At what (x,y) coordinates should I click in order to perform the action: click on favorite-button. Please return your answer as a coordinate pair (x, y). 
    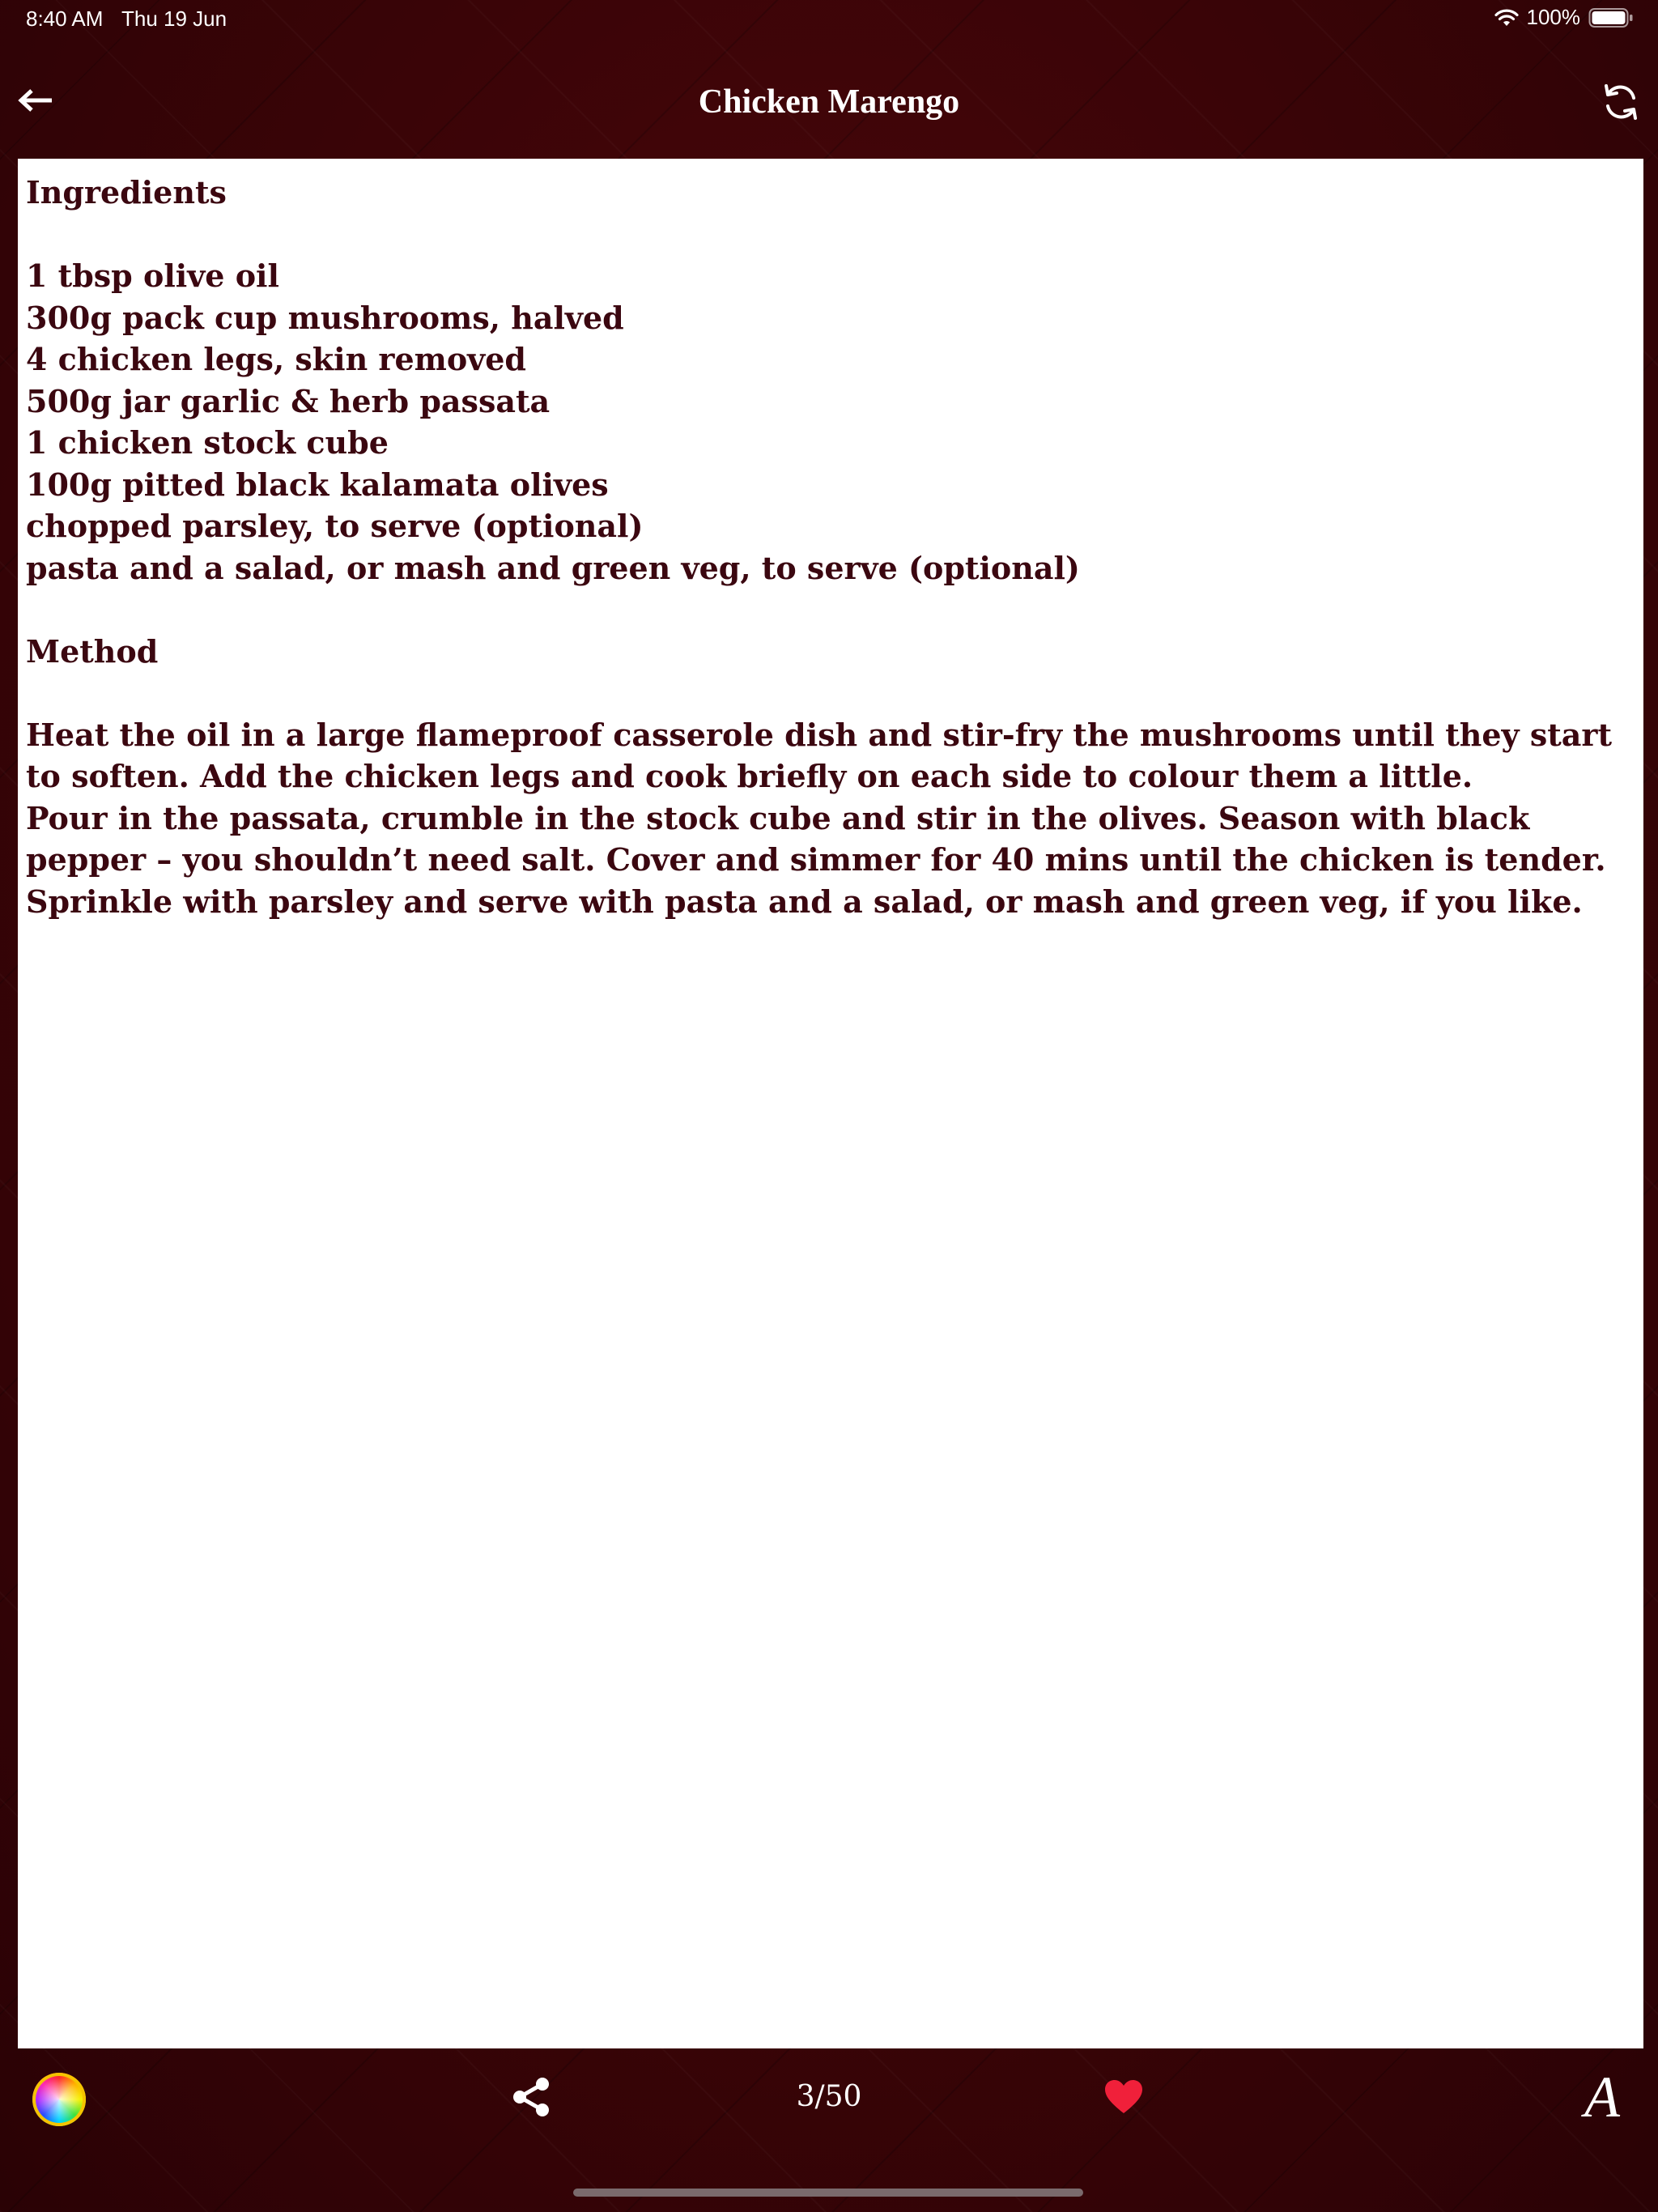
    Looking at the image, I should click on (1124, 2097).